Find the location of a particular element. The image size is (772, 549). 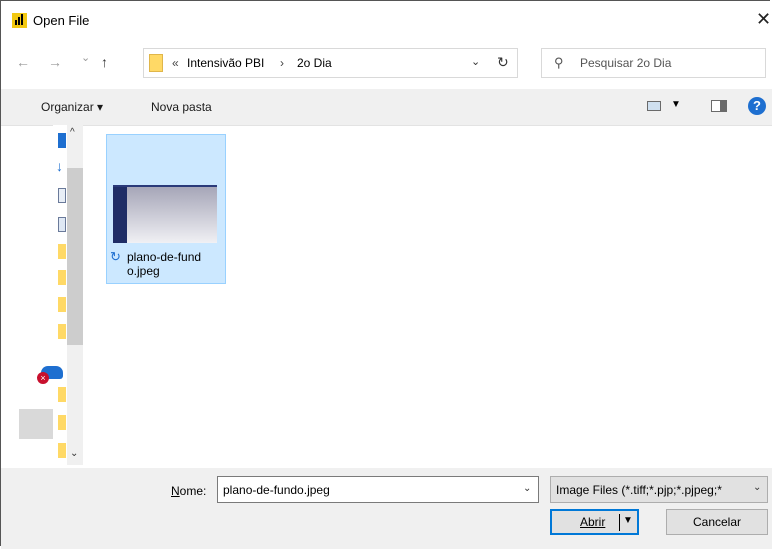

file-name: plano-de-fund o.jpeg is located at coordinates (164, 264).